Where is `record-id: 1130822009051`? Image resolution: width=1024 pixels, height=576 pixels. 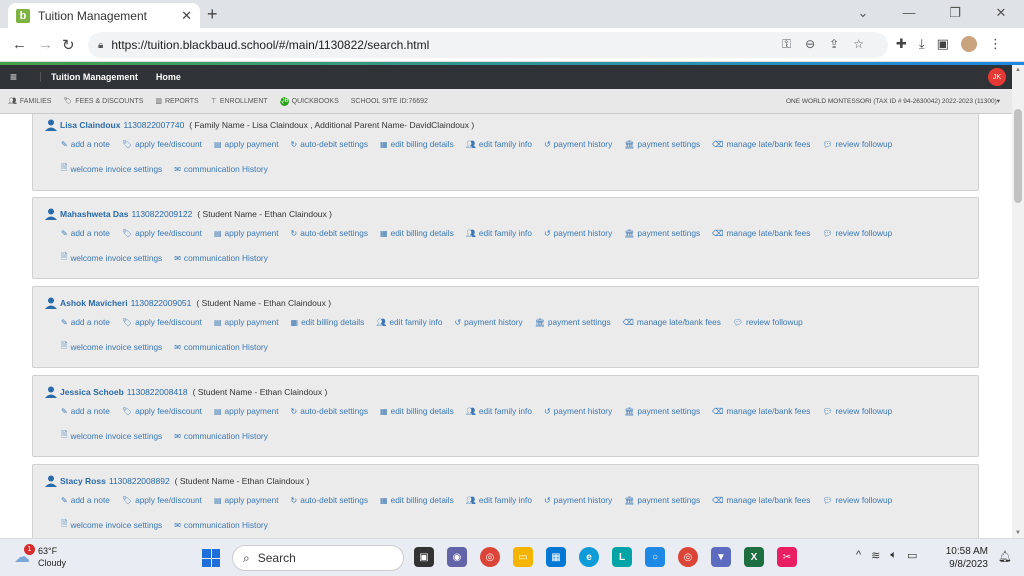 record-id: 1130822009051 is located at coordinates (161, 303).